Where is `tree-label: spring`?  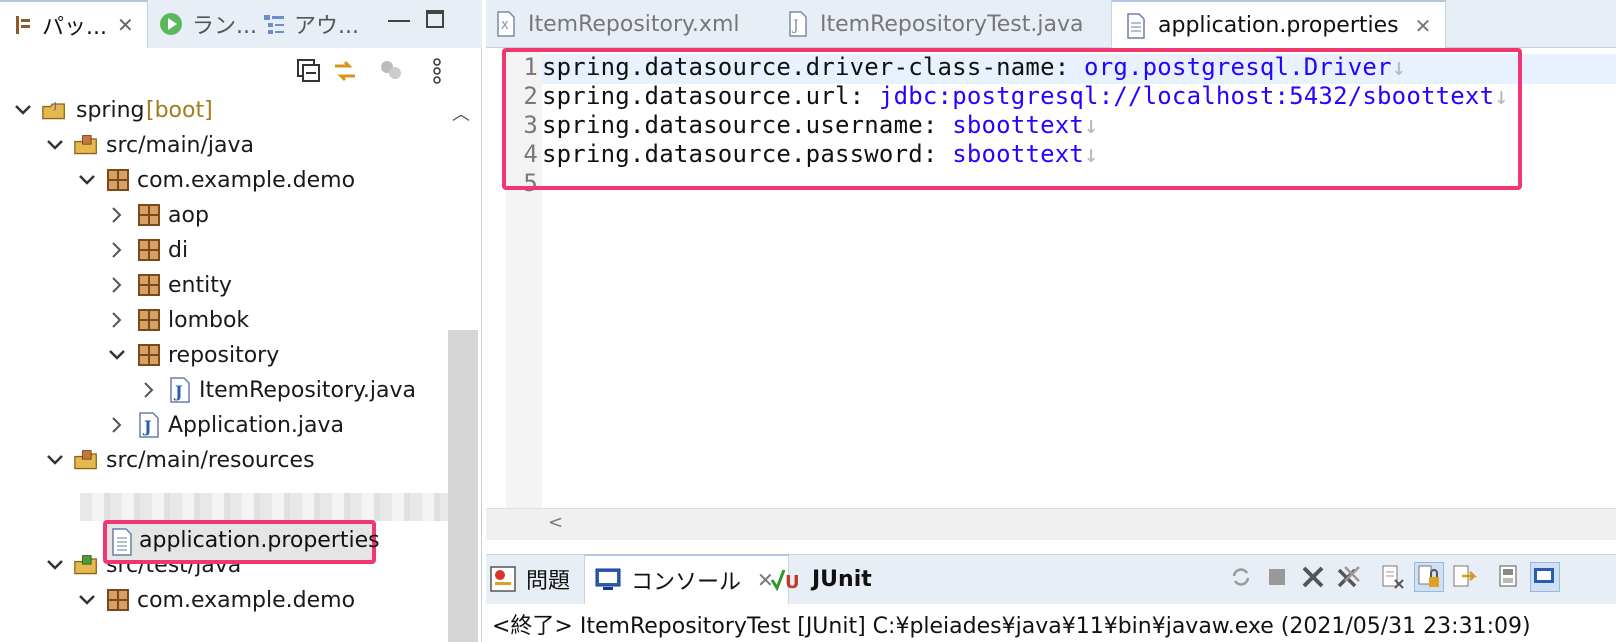
tree-label: spring is located at coordinates (110, 110).